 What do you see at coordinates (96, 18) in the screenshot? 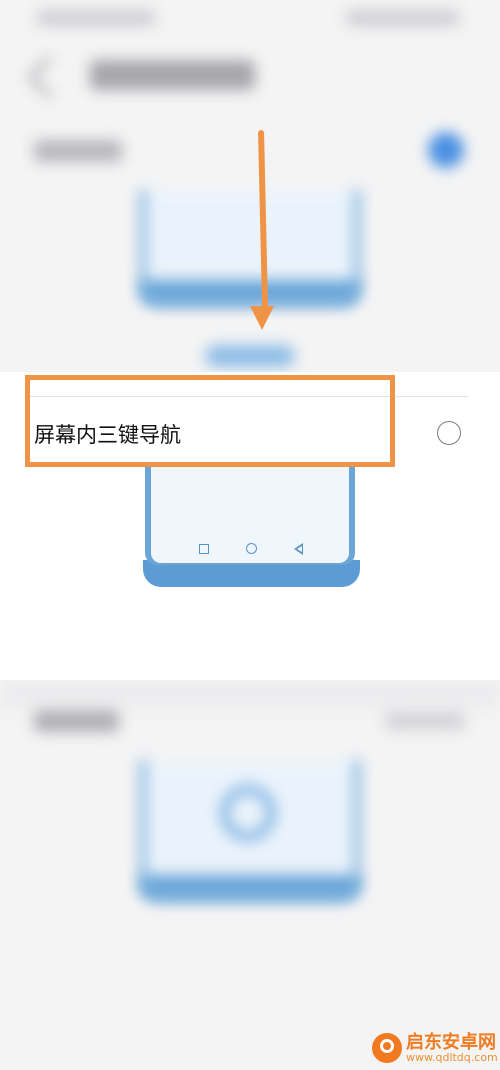
I see `status-bar-left` at bounding box center [96, 18].